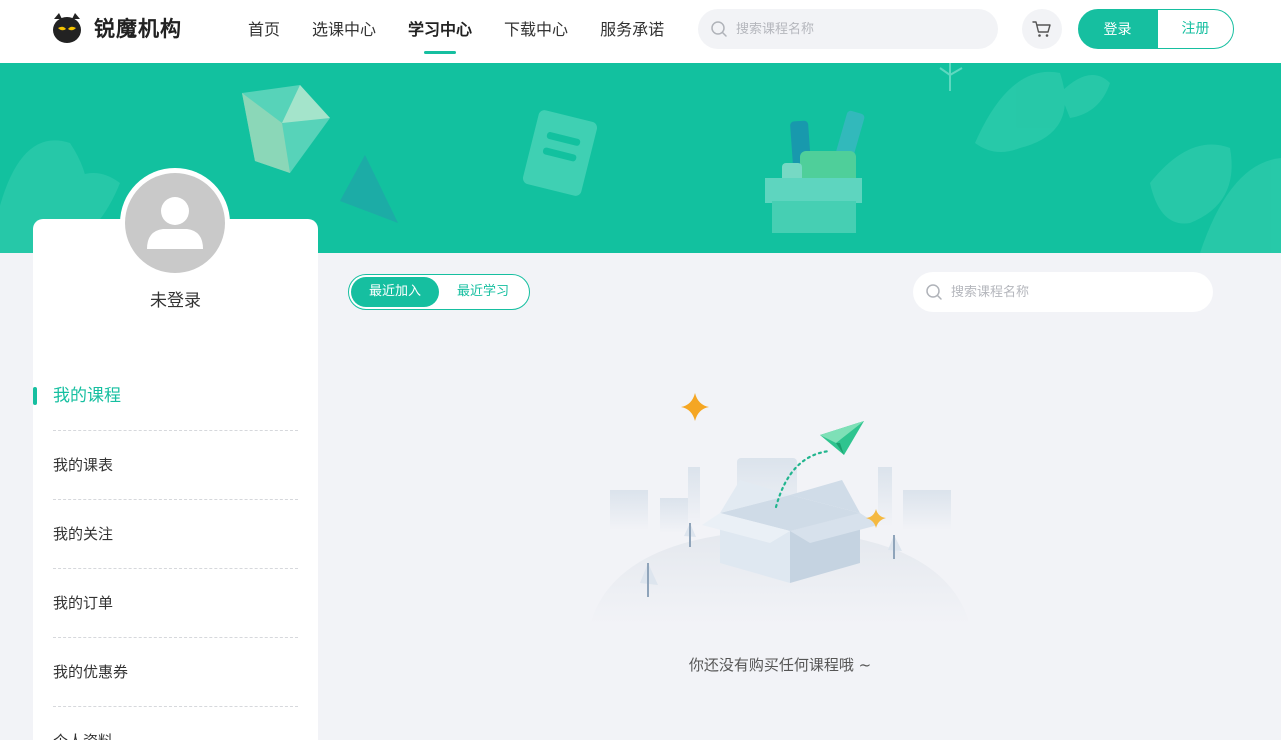  Describe the element at coordinates (165, 396) in the screenshot. I see `sidebar-item-my-courses: 我的课程` at that location.